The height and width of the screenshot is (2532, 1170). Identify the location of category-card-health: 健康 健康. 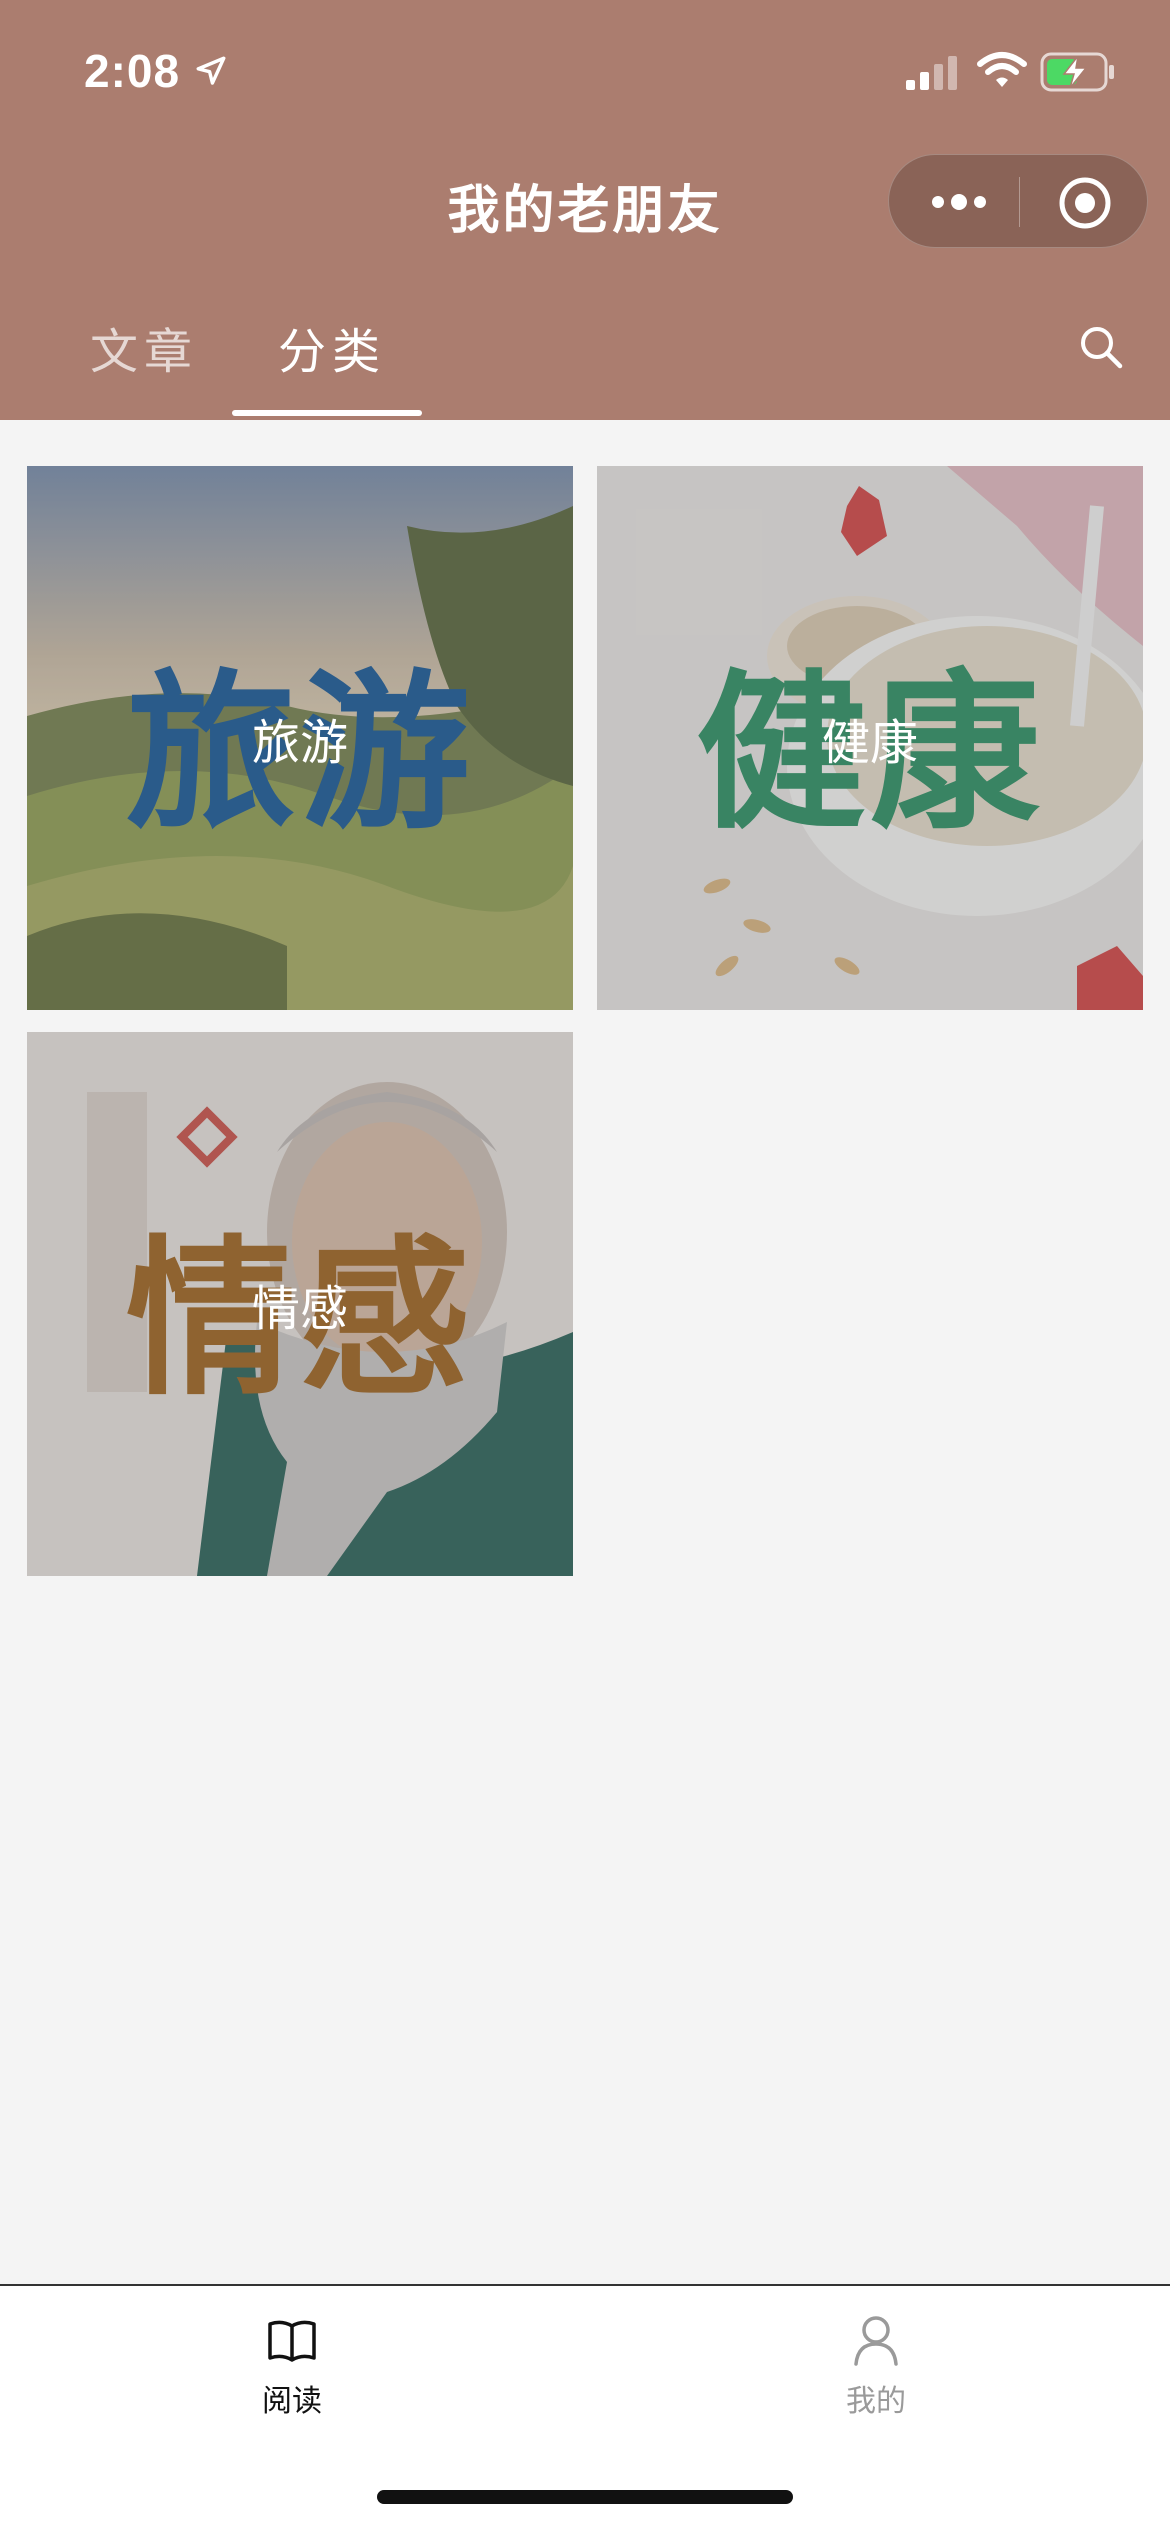
(870, 738).